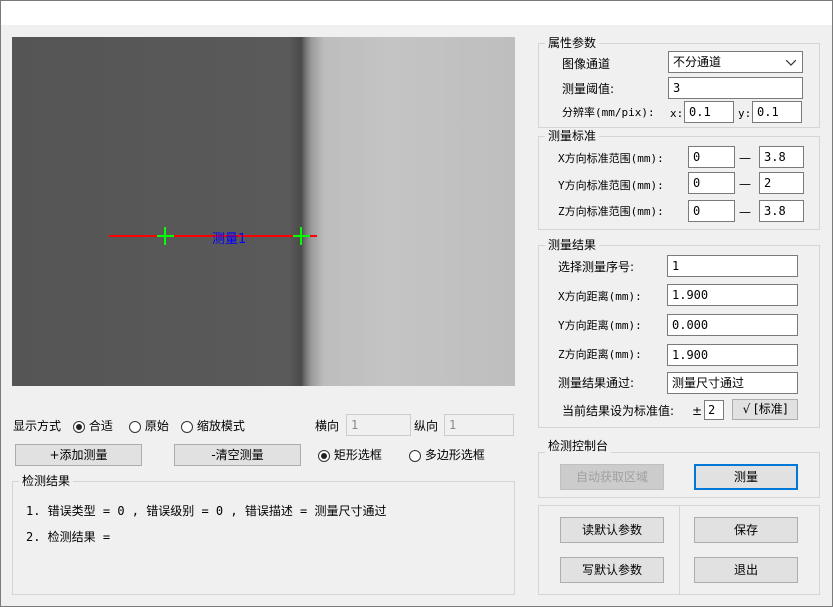  I want to click on start-cross-icon, so click(165, 236).